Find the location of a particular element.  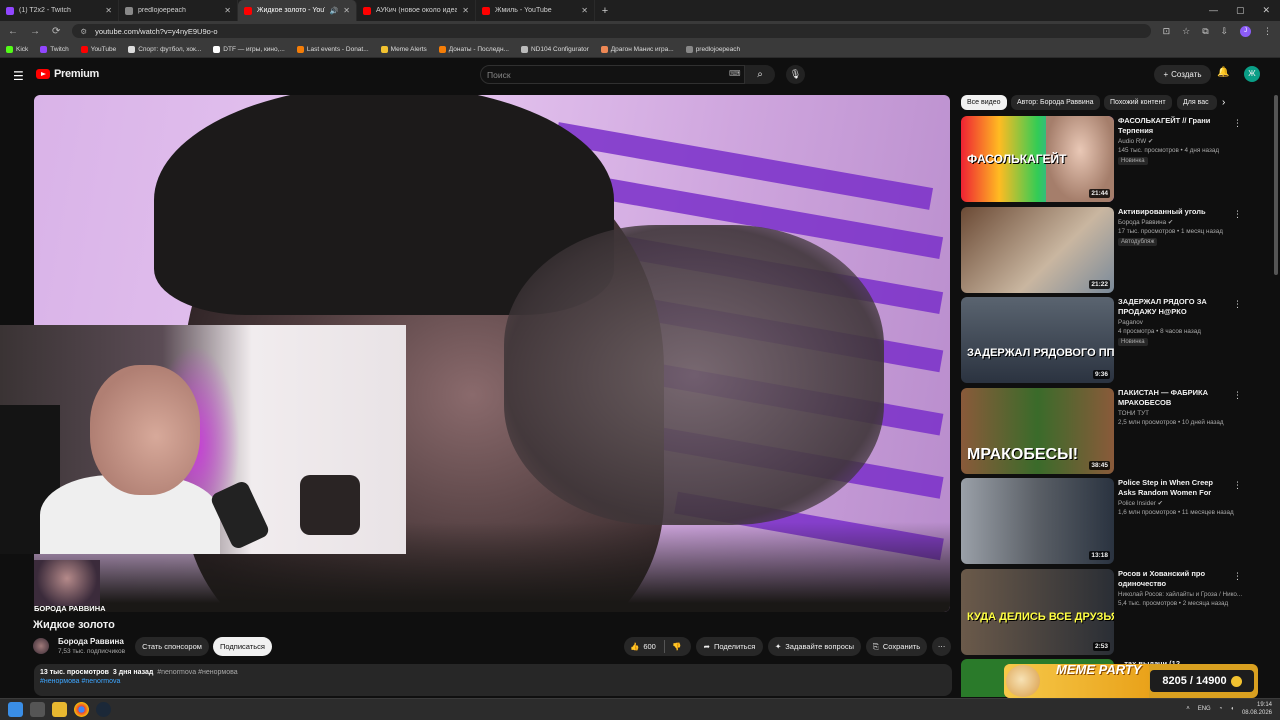

save-button: ⎘ Сохранить is located at coordinates (896, 646).